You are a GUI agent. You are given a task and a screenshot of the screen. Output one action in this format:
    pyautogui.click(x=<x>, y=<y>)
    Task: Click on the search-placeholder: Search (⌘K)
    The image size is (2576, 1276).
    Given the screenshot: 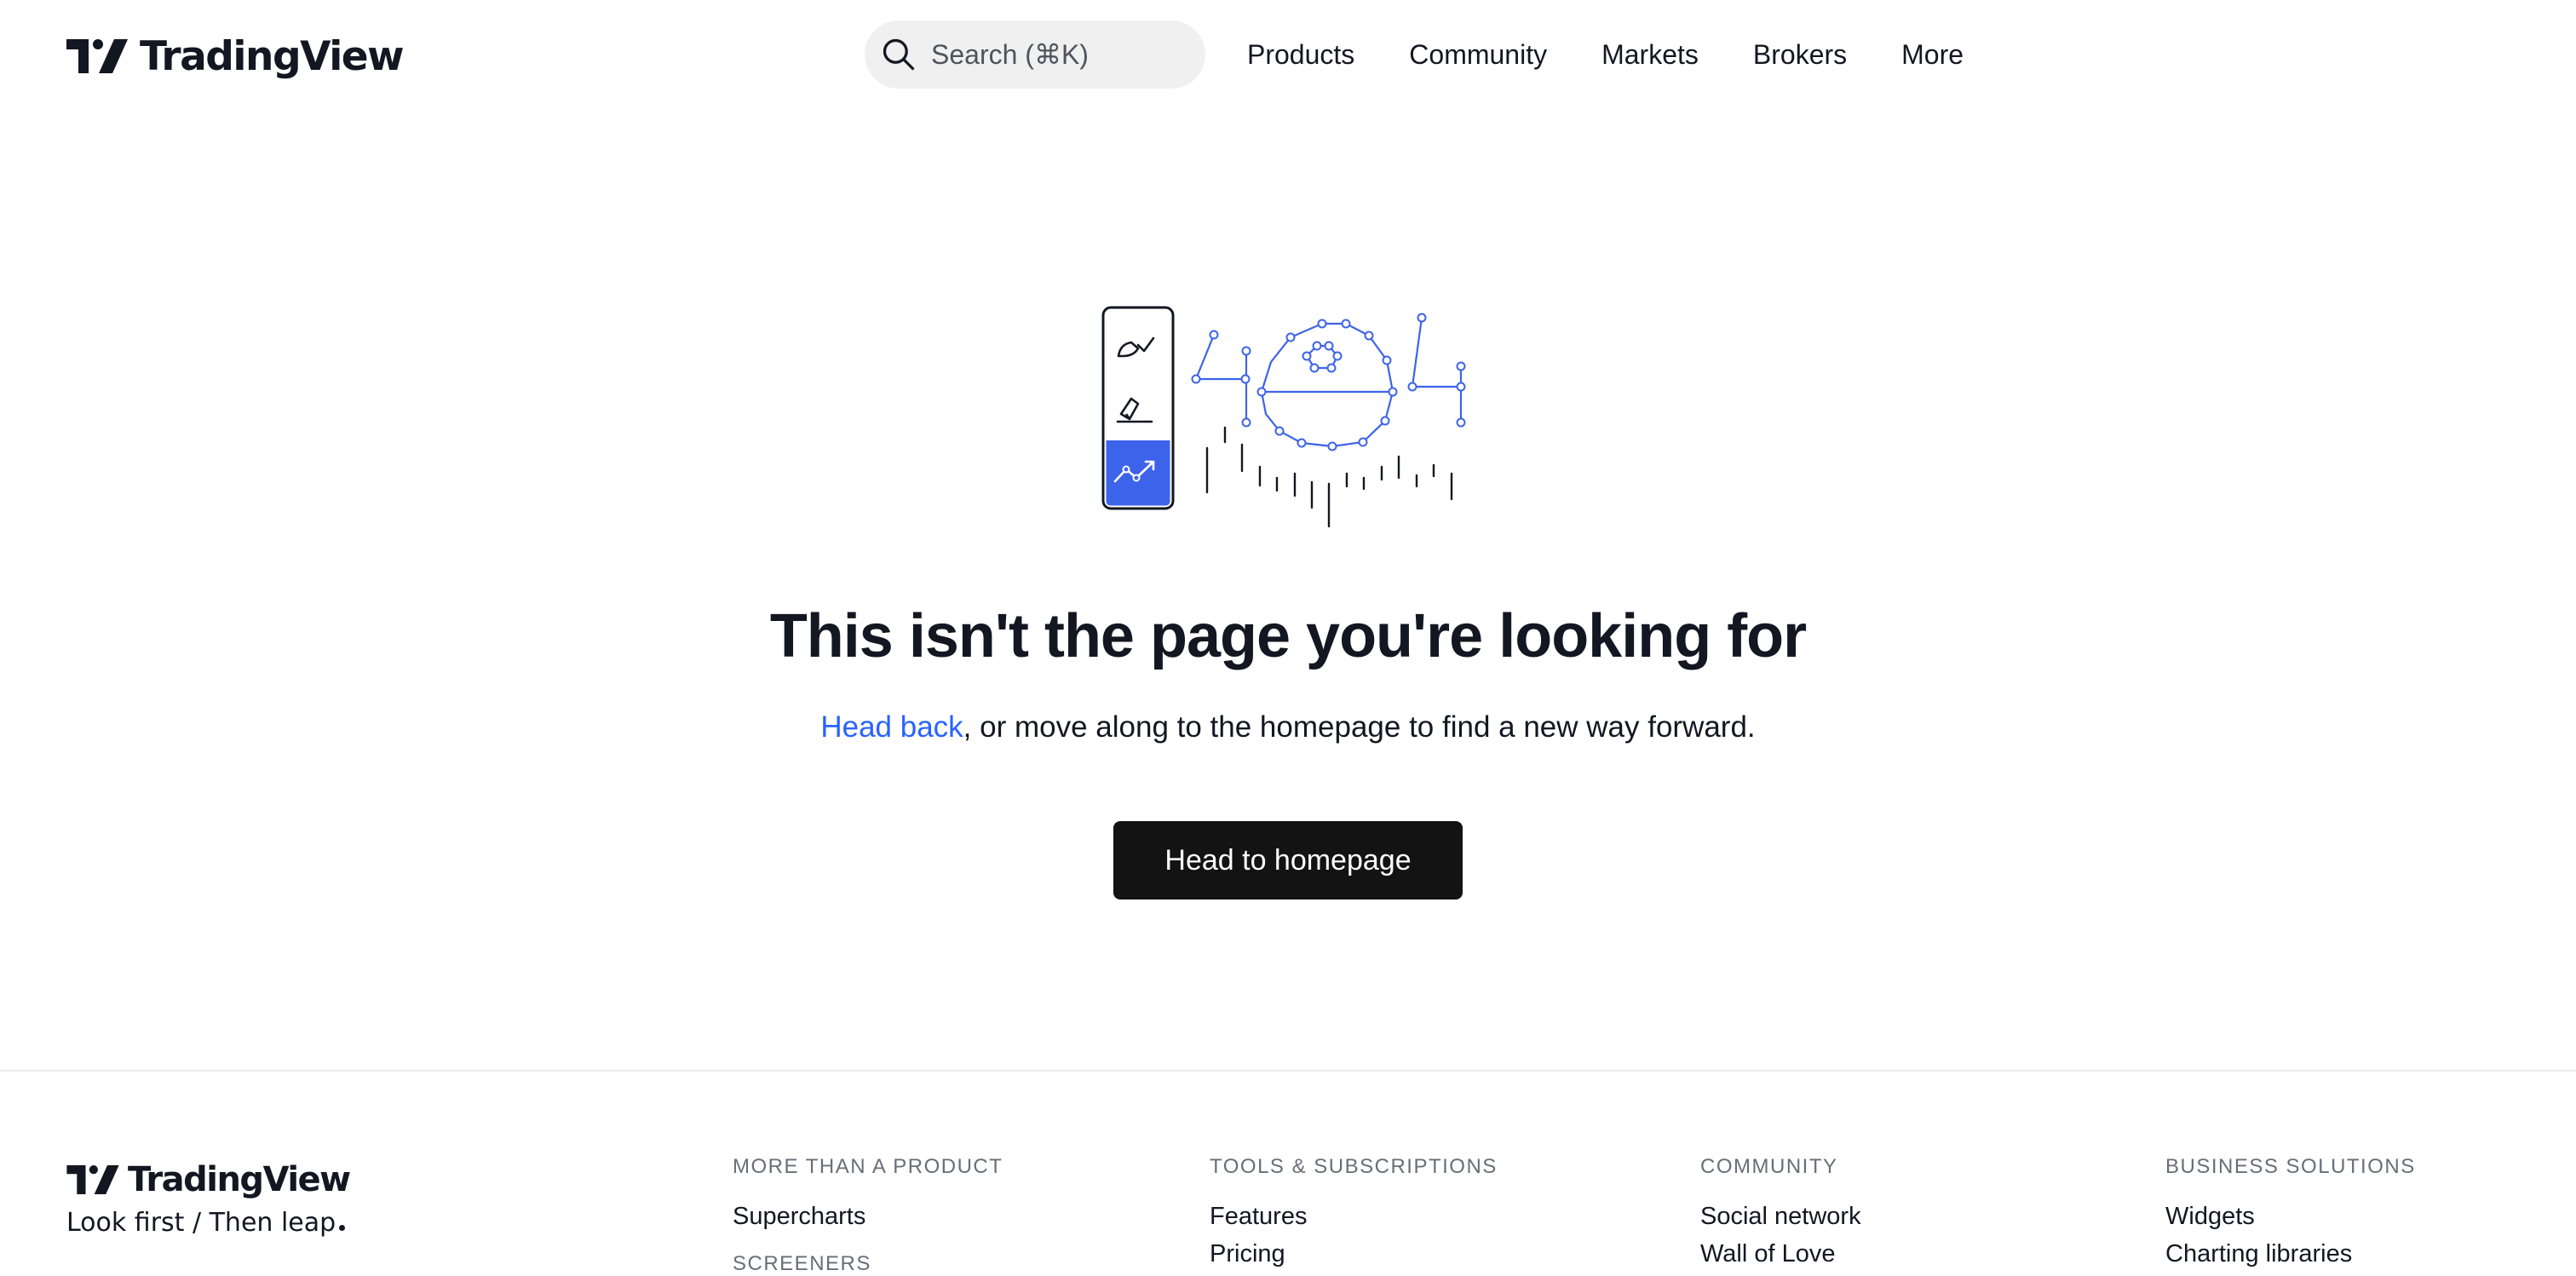 What is the action you would take?
    pyautogui.click(x=1010, y=54)
    